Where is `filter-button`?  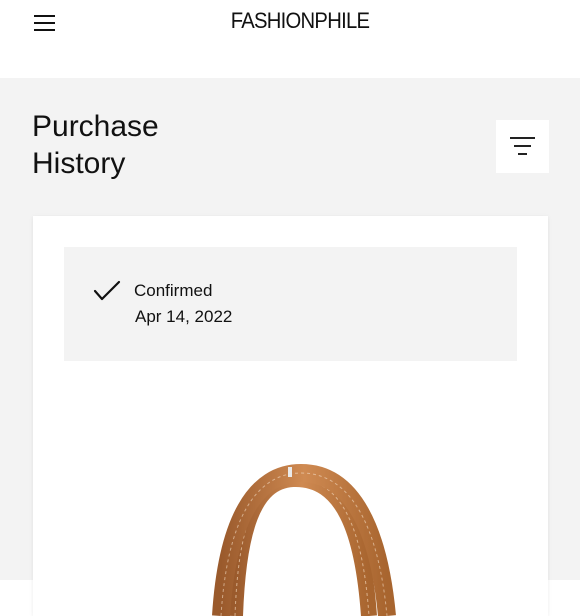
filter-button is located at coordinates (522, 146).